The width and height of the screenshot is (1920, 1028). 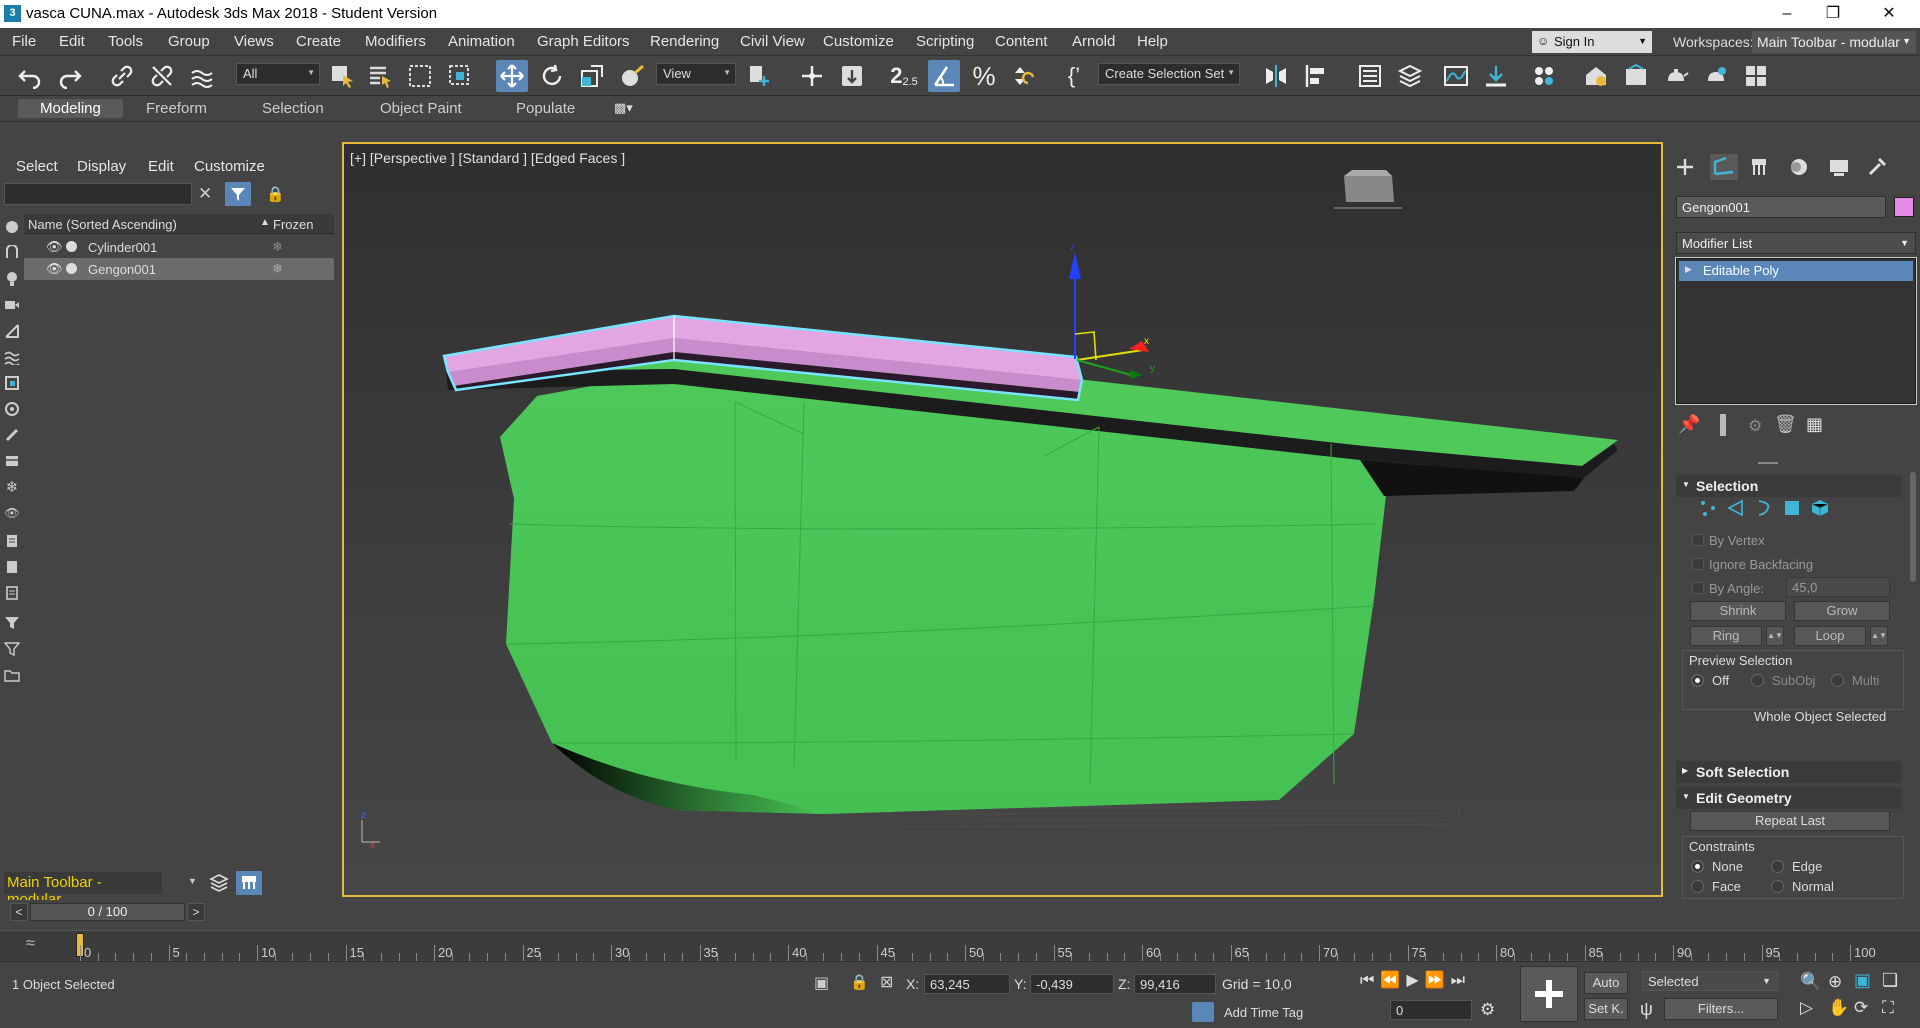 What do you see at coordinates (1487, 1010) in the screenshot?
I see `time-configuration-icon: ⚙` at bounding box center [1487, 1010].